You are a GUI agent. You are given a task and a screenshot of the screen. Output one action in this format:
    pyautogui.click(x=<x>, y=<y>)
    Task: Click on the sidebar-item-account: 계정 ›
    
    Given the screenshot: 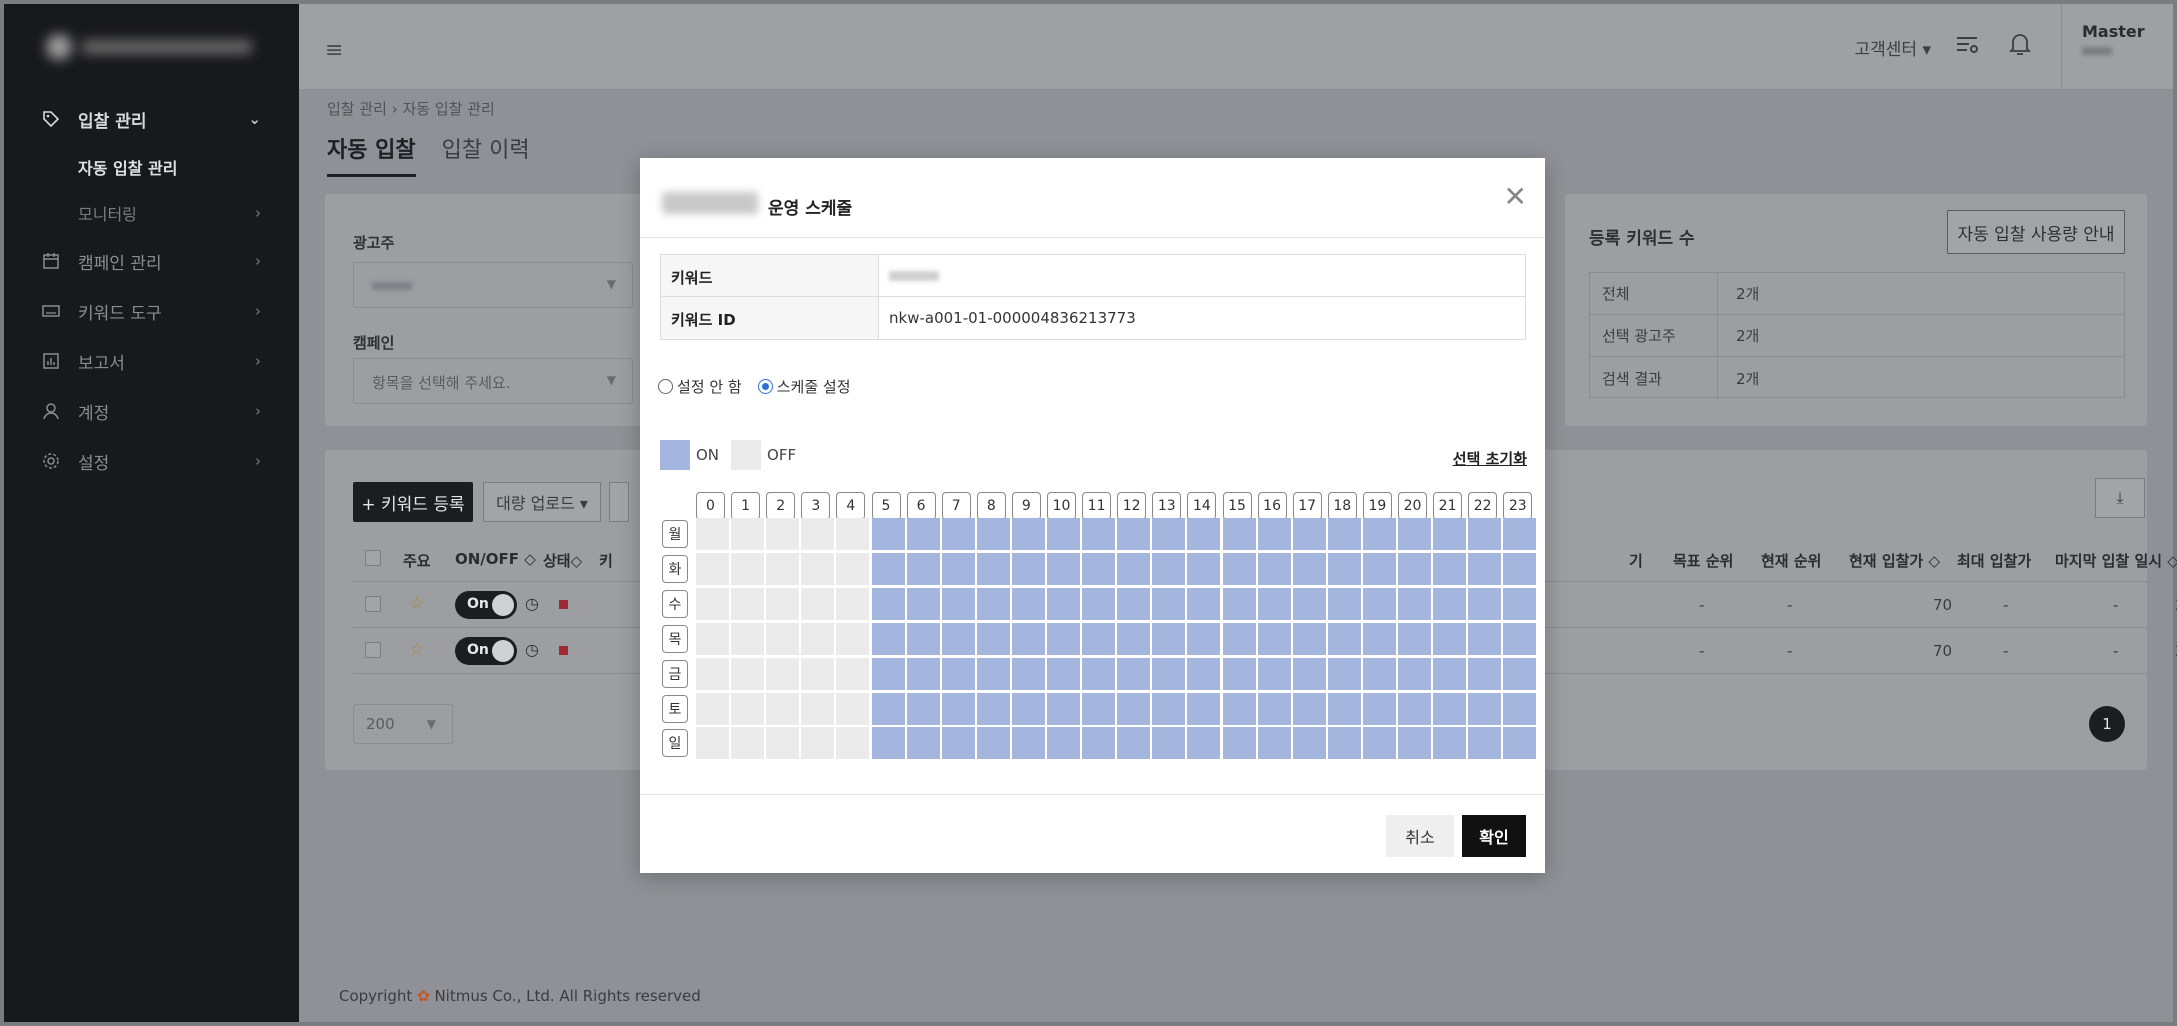 What is the action you would take?
    pyautogui.click(x=151, y=411)
    